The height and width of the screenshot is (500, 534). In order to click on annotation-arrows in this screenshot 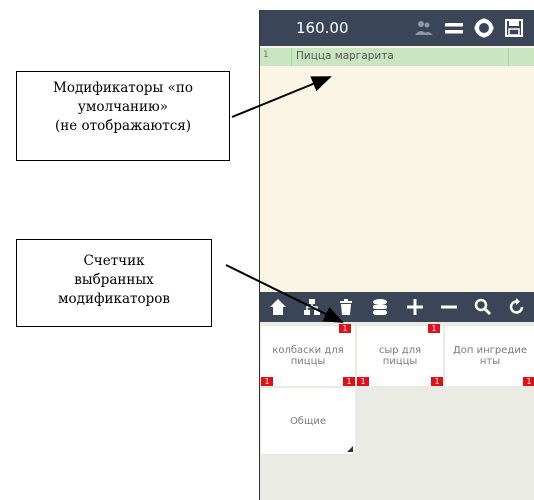, I will do `click(284, 199)`.